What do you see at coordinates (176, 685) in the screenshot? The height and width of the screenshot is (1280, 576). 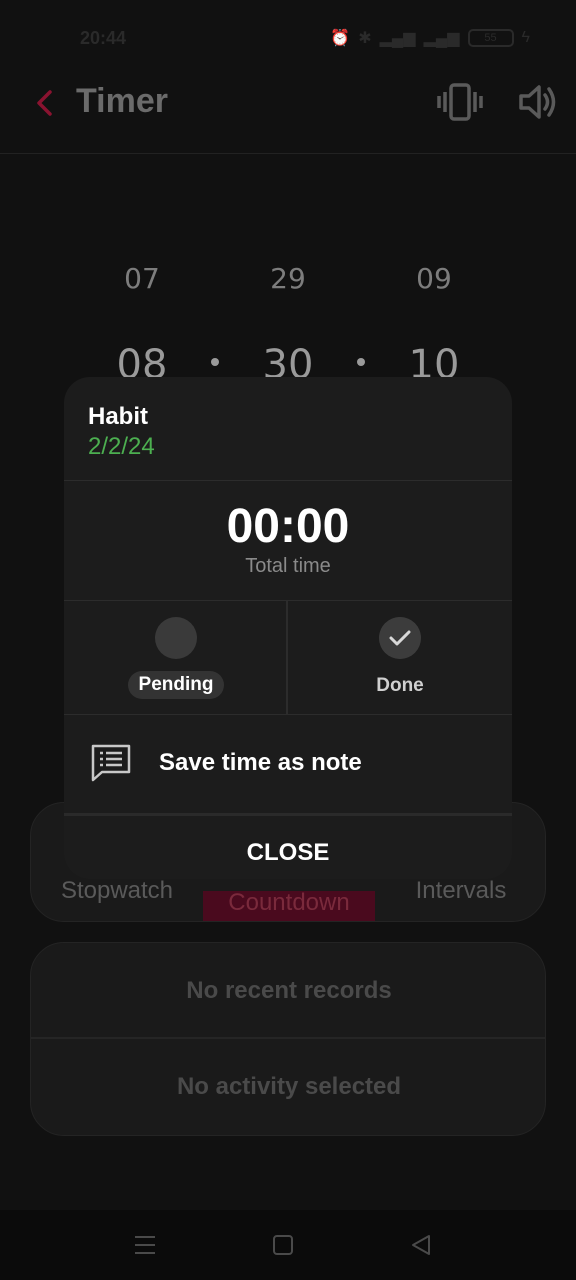 I see `pending-label: Pending` at bounding box center [176, 685].